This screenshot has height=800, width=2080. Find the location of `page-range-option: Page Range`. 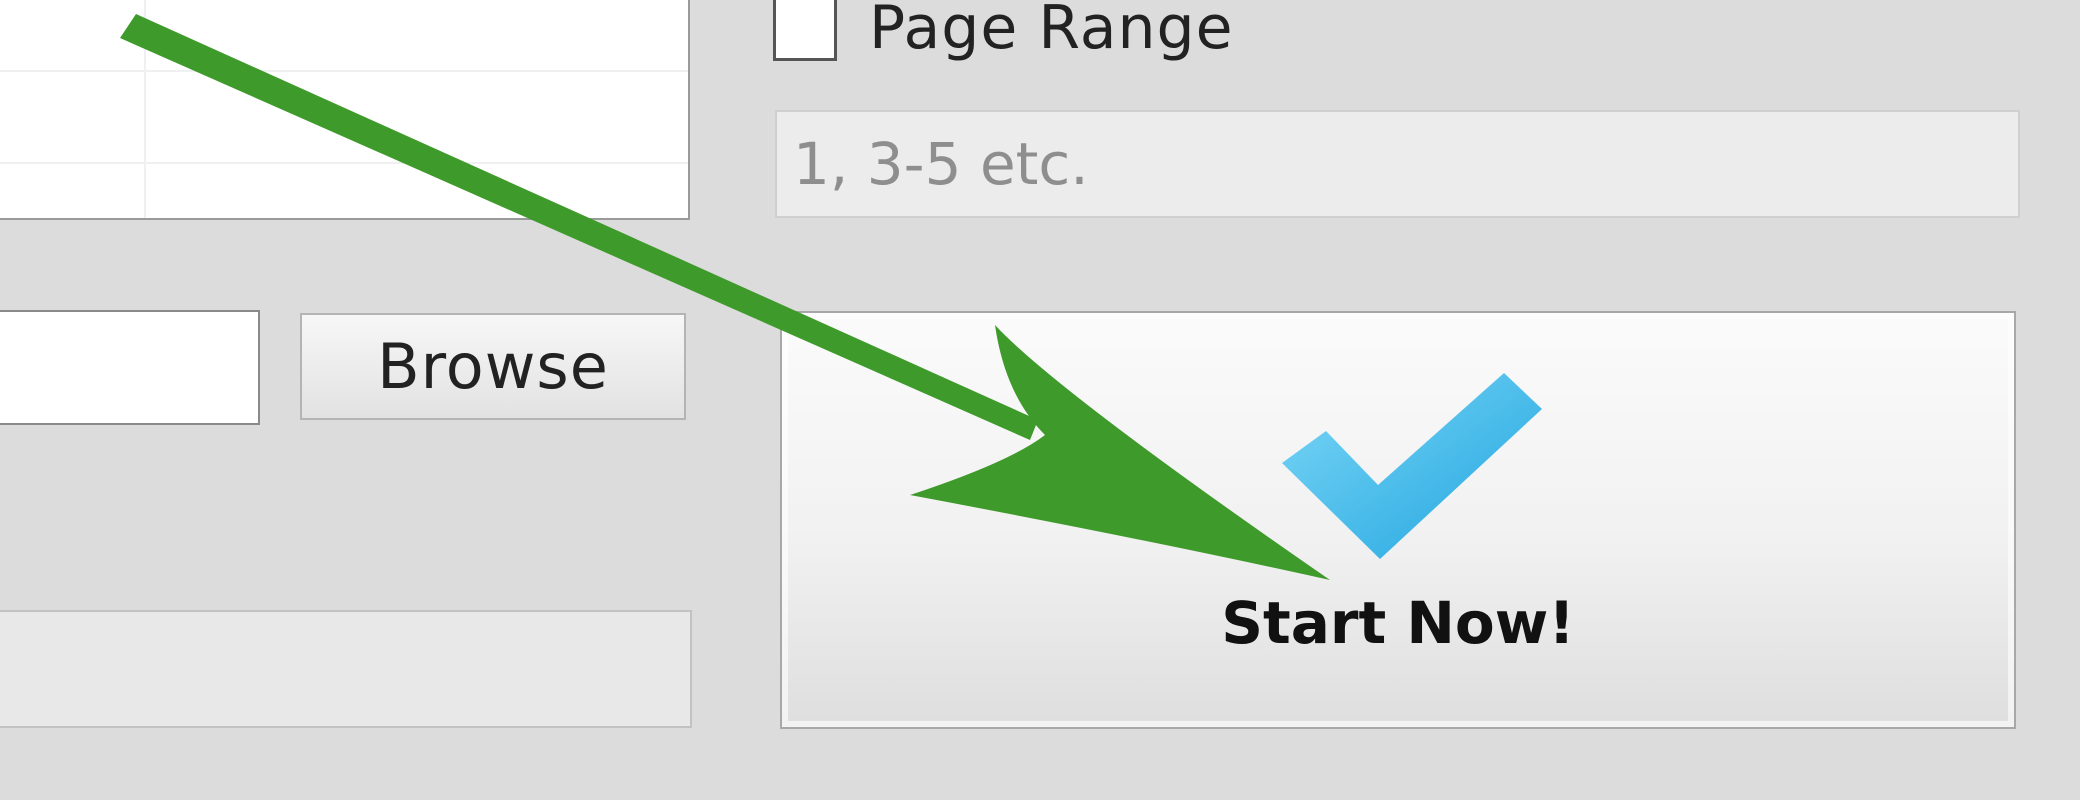

page-range-option: Page Range is located at coordinates (1003, 31).